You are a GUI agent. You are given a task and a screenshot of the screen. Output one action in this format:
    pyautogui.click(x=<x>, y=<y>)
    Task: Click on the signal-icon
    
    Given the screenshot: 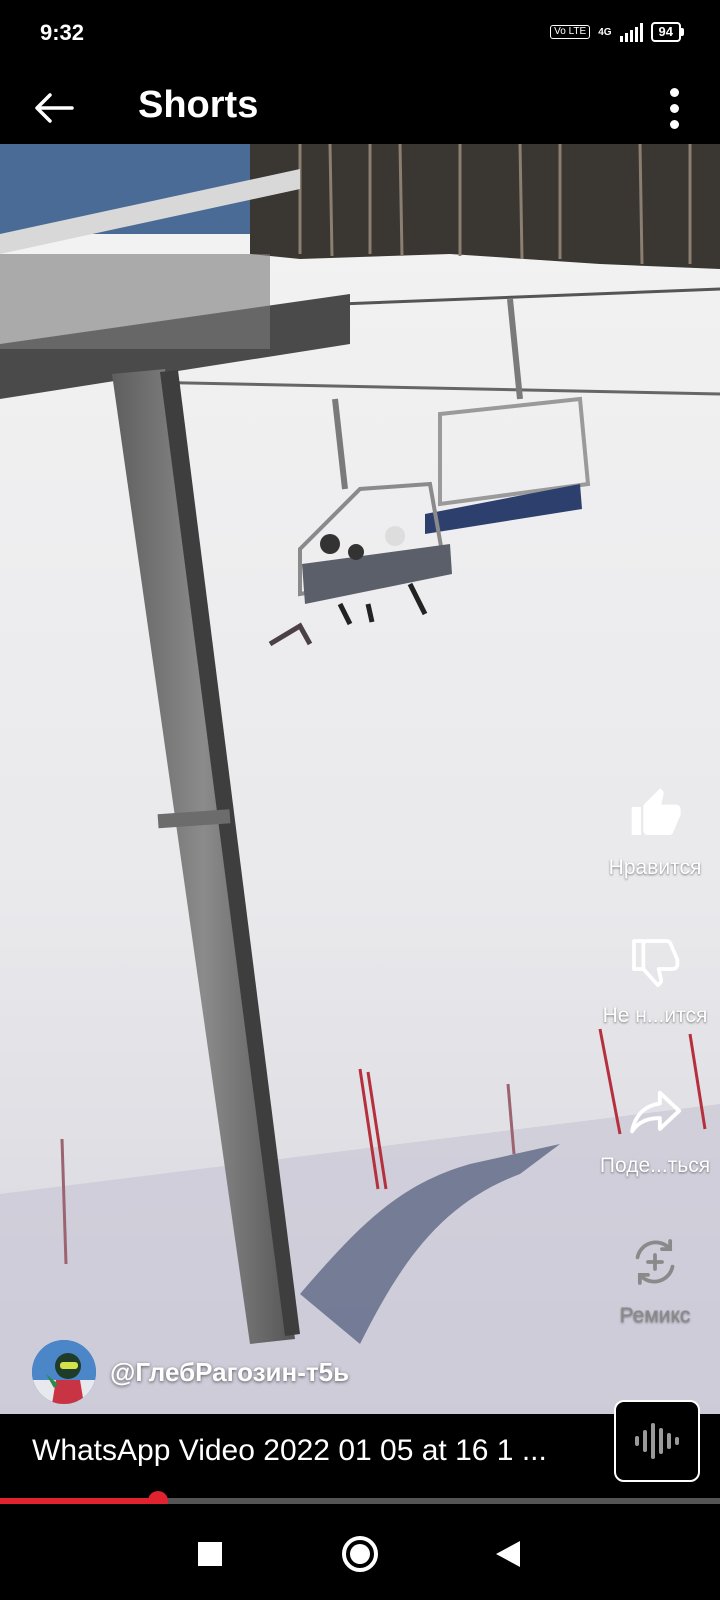 What is the action you would take?
    pyautogui.click(x=631, y=32)
    